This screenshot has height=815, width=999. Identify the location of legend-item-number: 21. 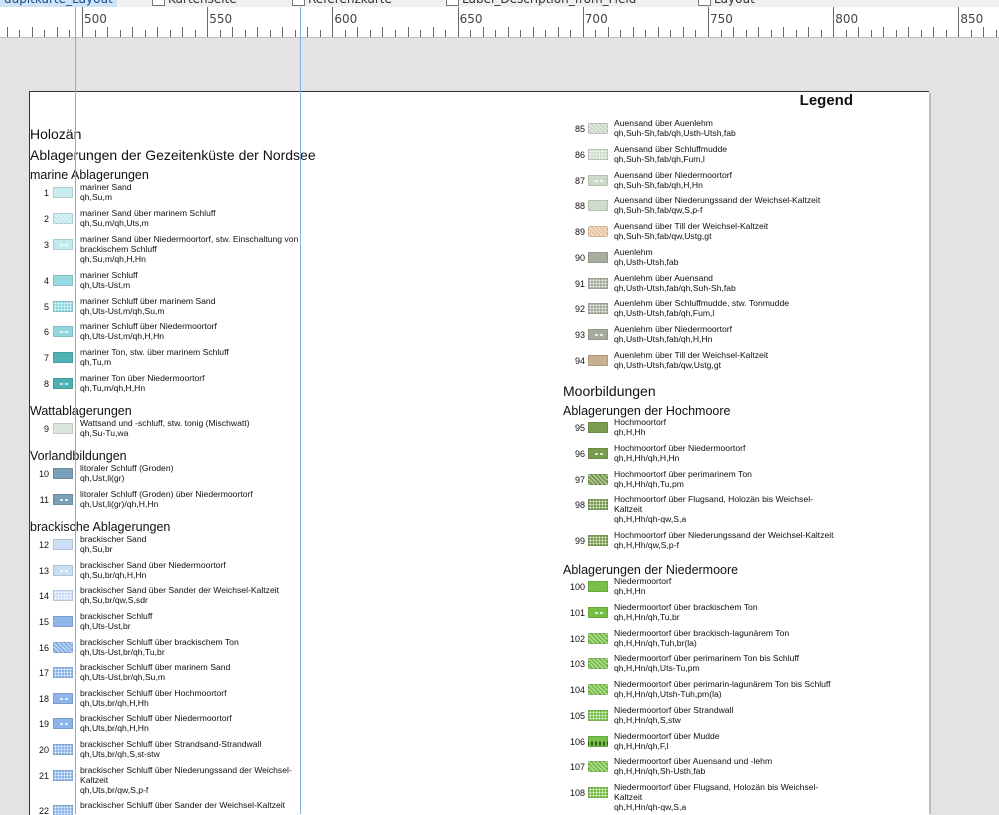
(43, 776).